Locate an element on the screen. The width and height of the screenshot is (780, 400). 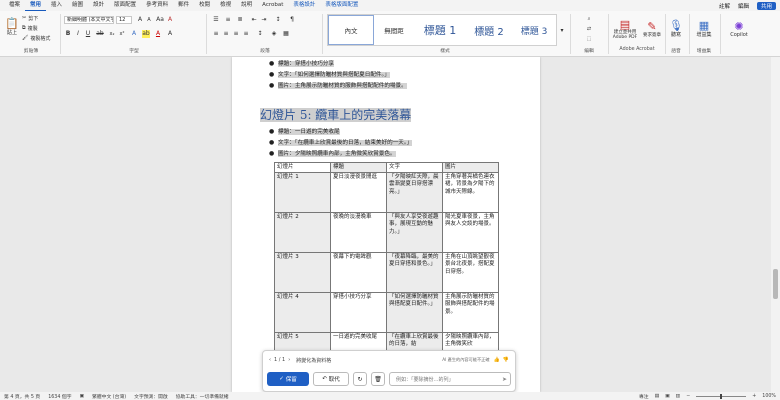
styles-more-button: ▾ is located at coordinates (562, 30).